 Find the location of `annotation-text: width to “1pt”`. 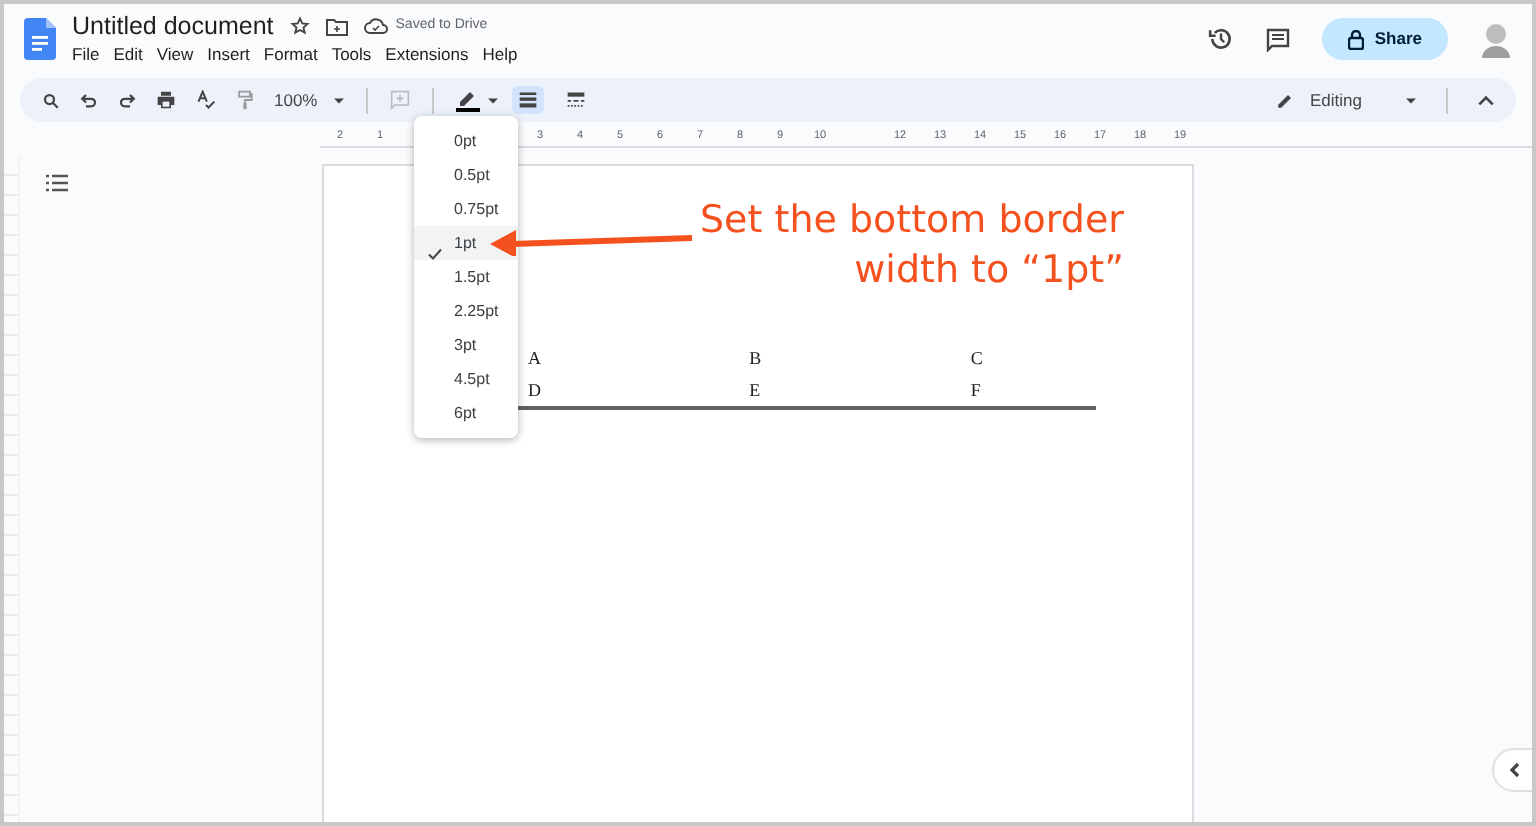

annotation-text: width to “1pt” is located at coordinates (988, 271).